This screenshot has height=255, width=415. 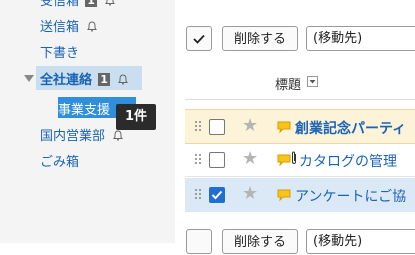 I want to click on row-title-link: 創業記念パーティ, so click(x=350, y=128).